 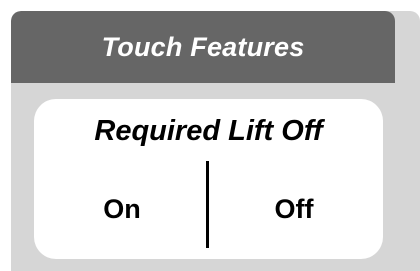 I want to click on panel-title: Touch Features, so click(x=203, y=46).